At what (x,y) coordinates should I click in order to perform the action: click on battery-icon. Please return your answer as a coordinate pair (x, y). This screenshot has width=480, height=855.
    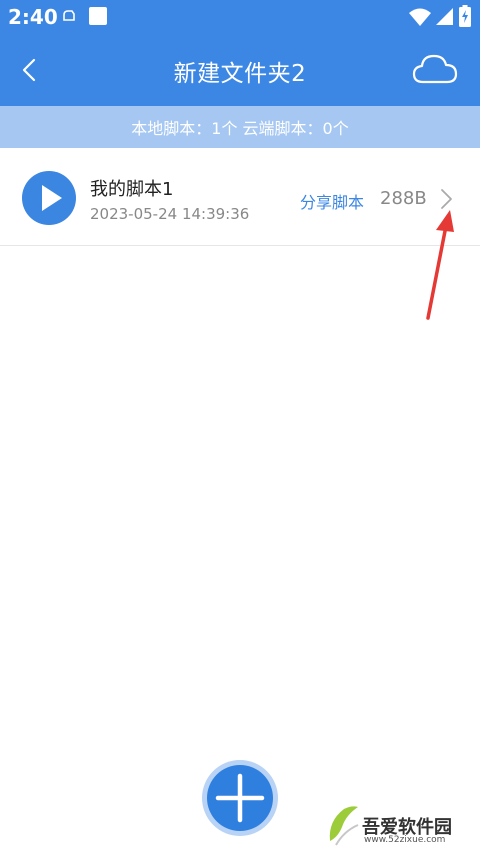
    Looking at the image, I should click on (465, 16).